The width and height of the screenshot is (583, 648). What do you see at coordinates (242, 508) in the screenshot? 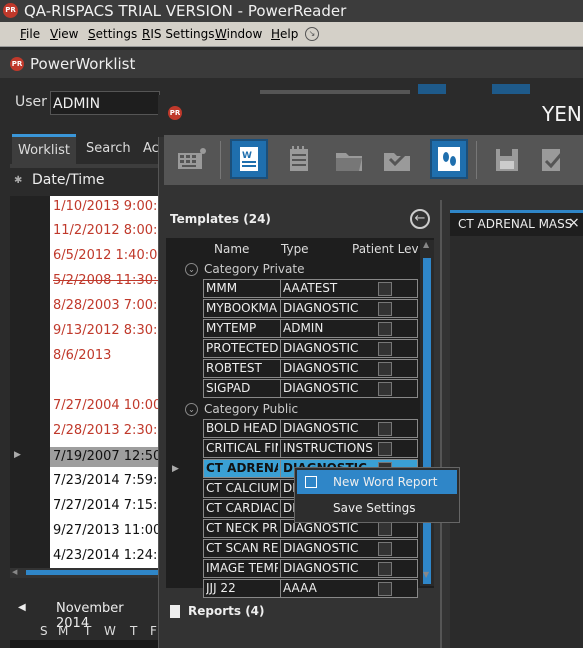
I see `template-name: CT CARDIAC` at bounding box center [242, 508].